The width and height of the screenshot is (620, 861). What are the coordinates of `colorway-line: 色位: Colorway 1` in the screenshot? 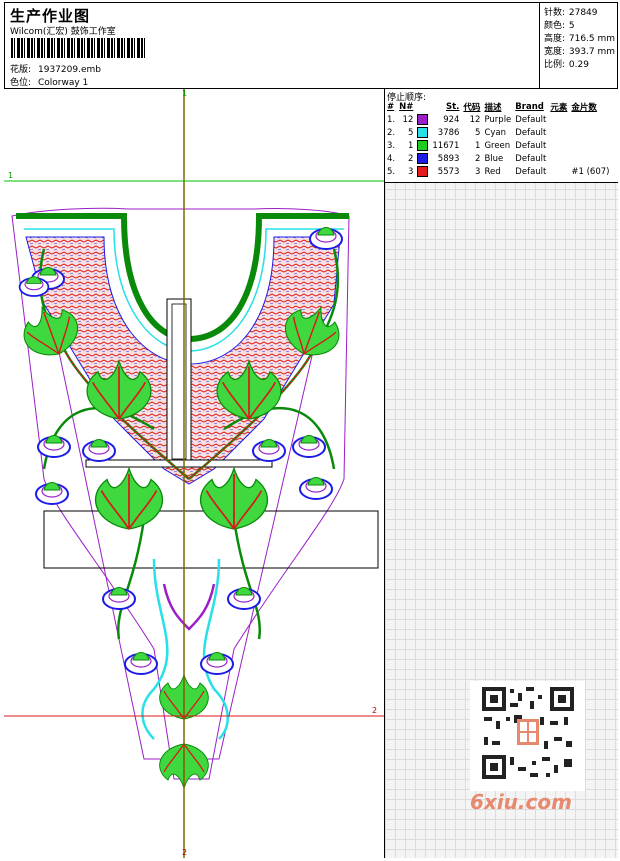 It's located at (49, 81).